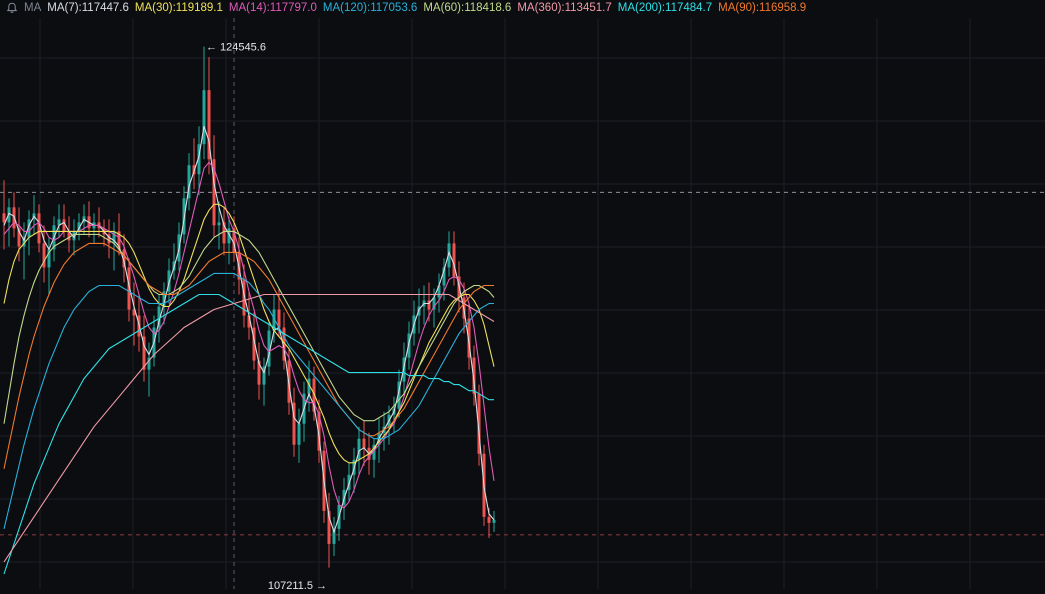 Image resolution: width=1045 pixels, height=594 pixels. I want to click on bell-icon, so click(12, 8).